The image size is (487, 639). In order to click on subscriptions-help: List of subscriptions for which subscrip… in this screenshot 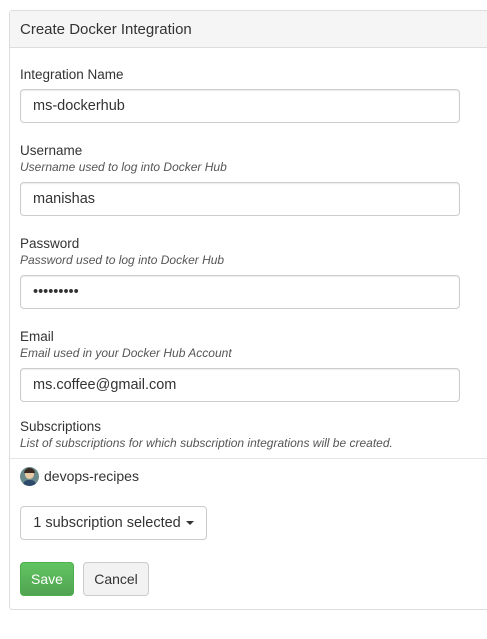, I will do `click(206, 443)`.